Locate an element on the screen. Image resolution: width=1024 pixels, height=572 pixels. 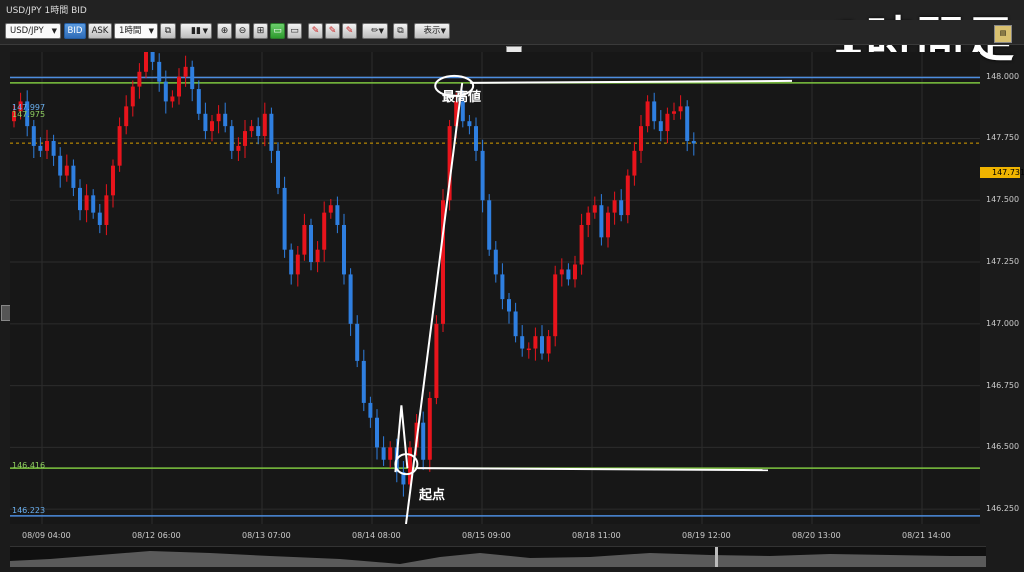
order-button-3: ✎ is located at coordinates (349, 31).